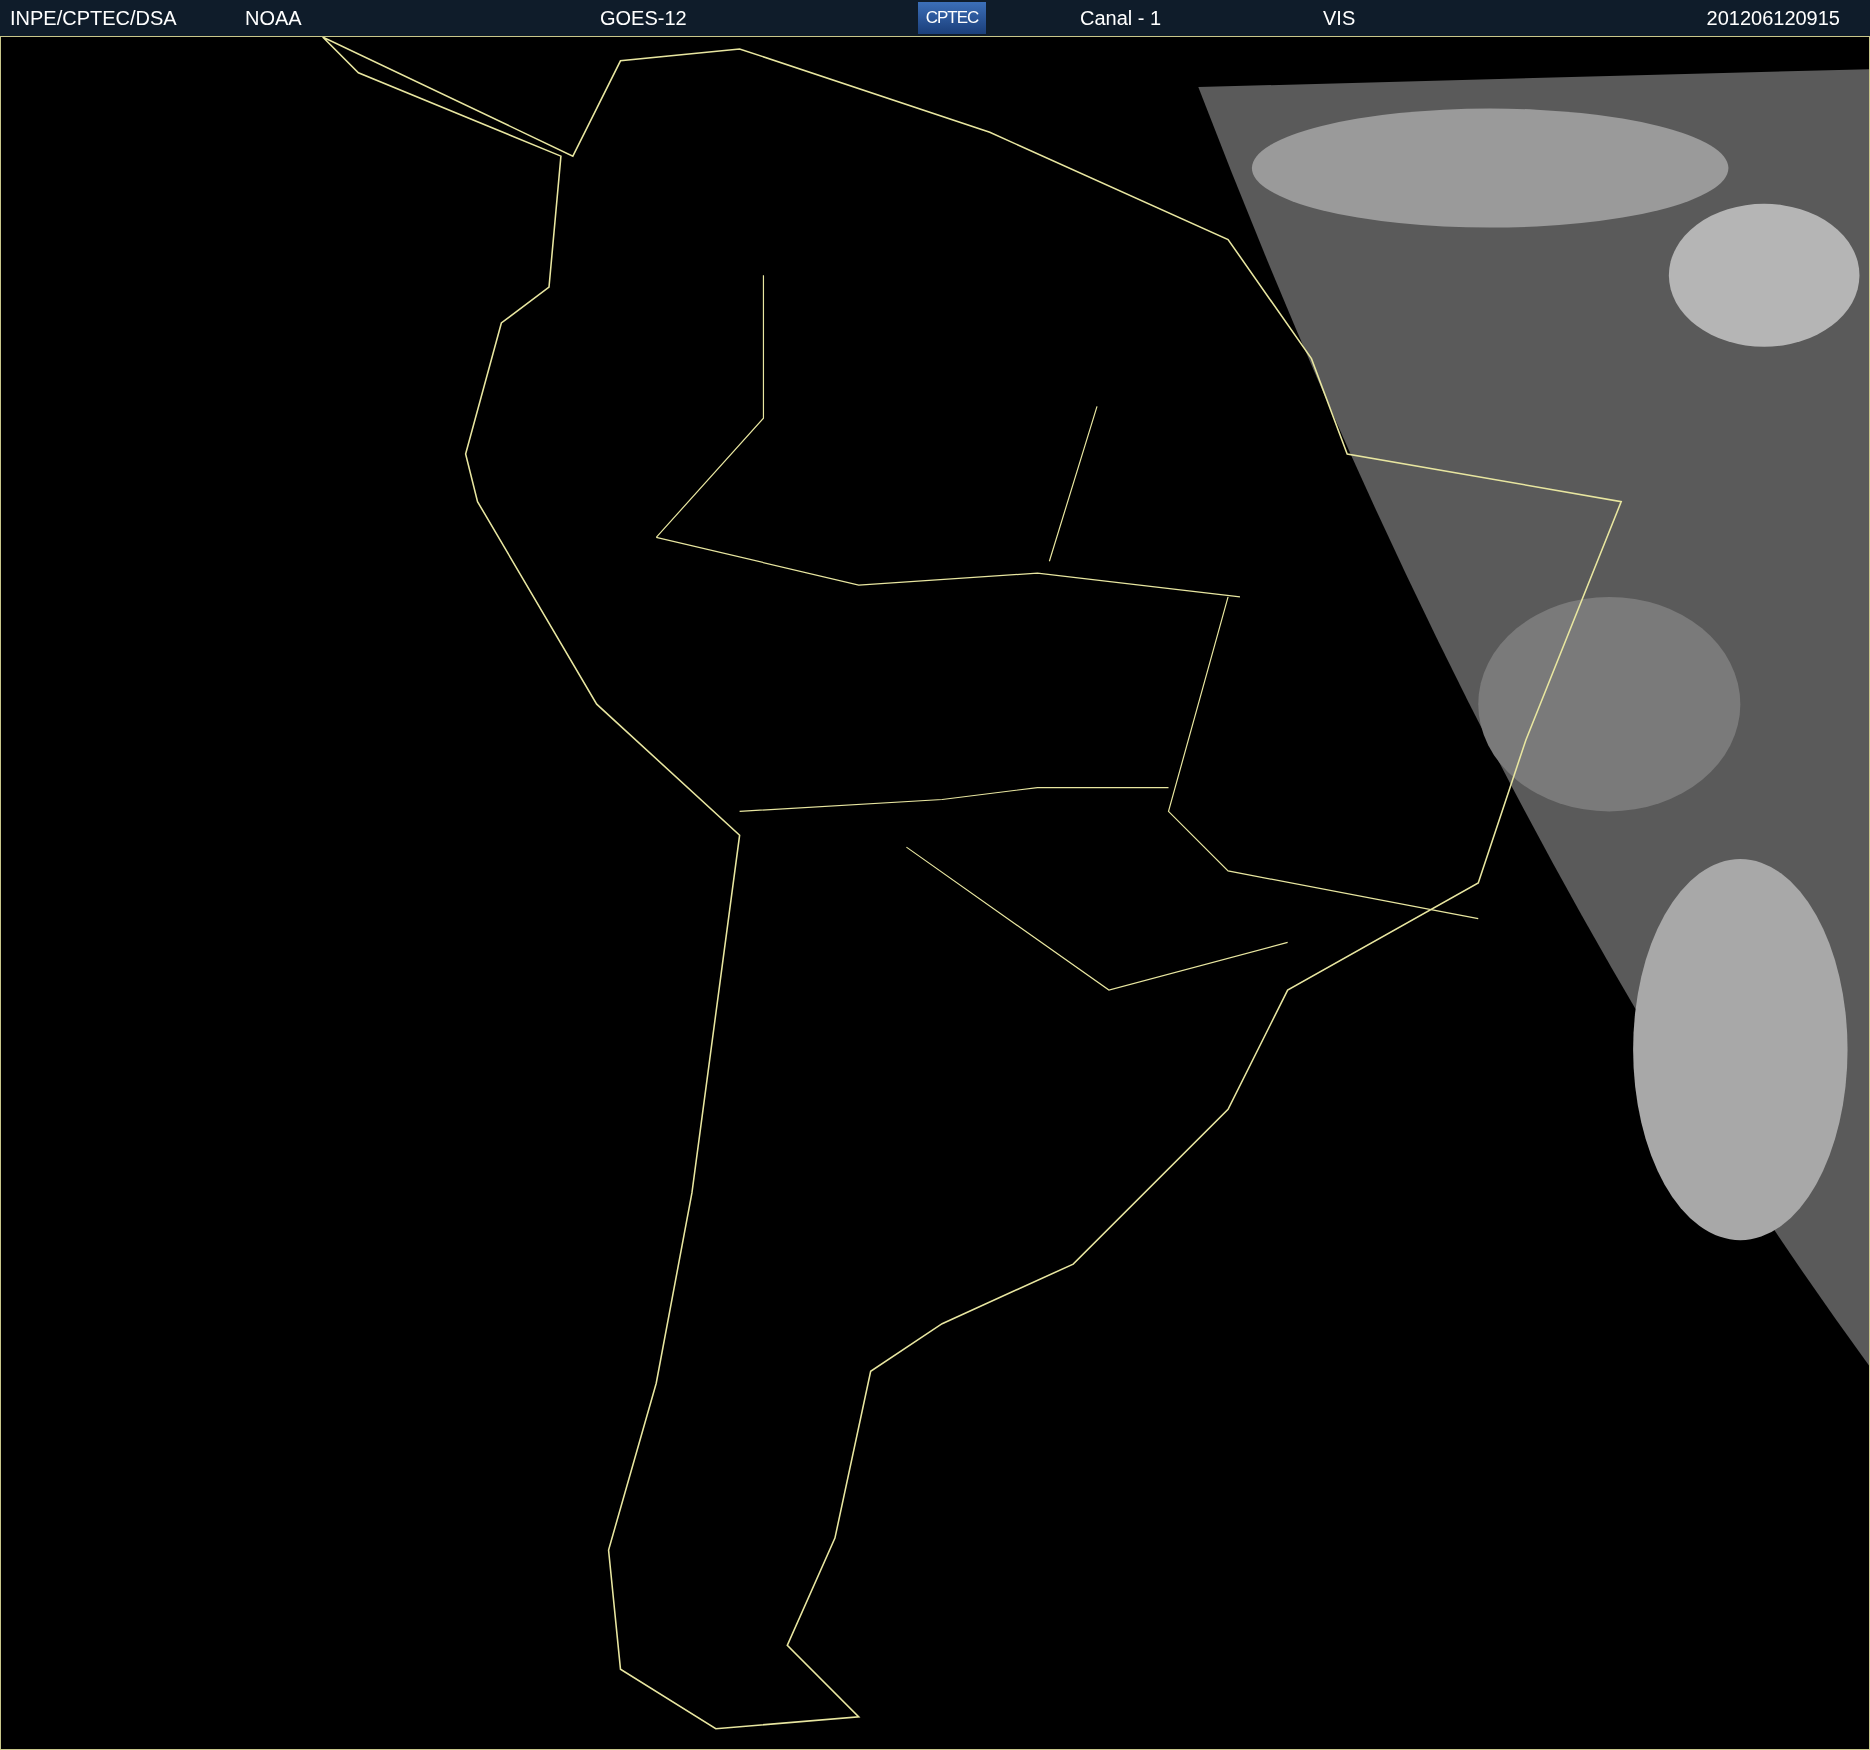 Image resolution: width=1870 pixels, height=1750 pixels. I want to click on band-label: VIS, so click(1339, 18).